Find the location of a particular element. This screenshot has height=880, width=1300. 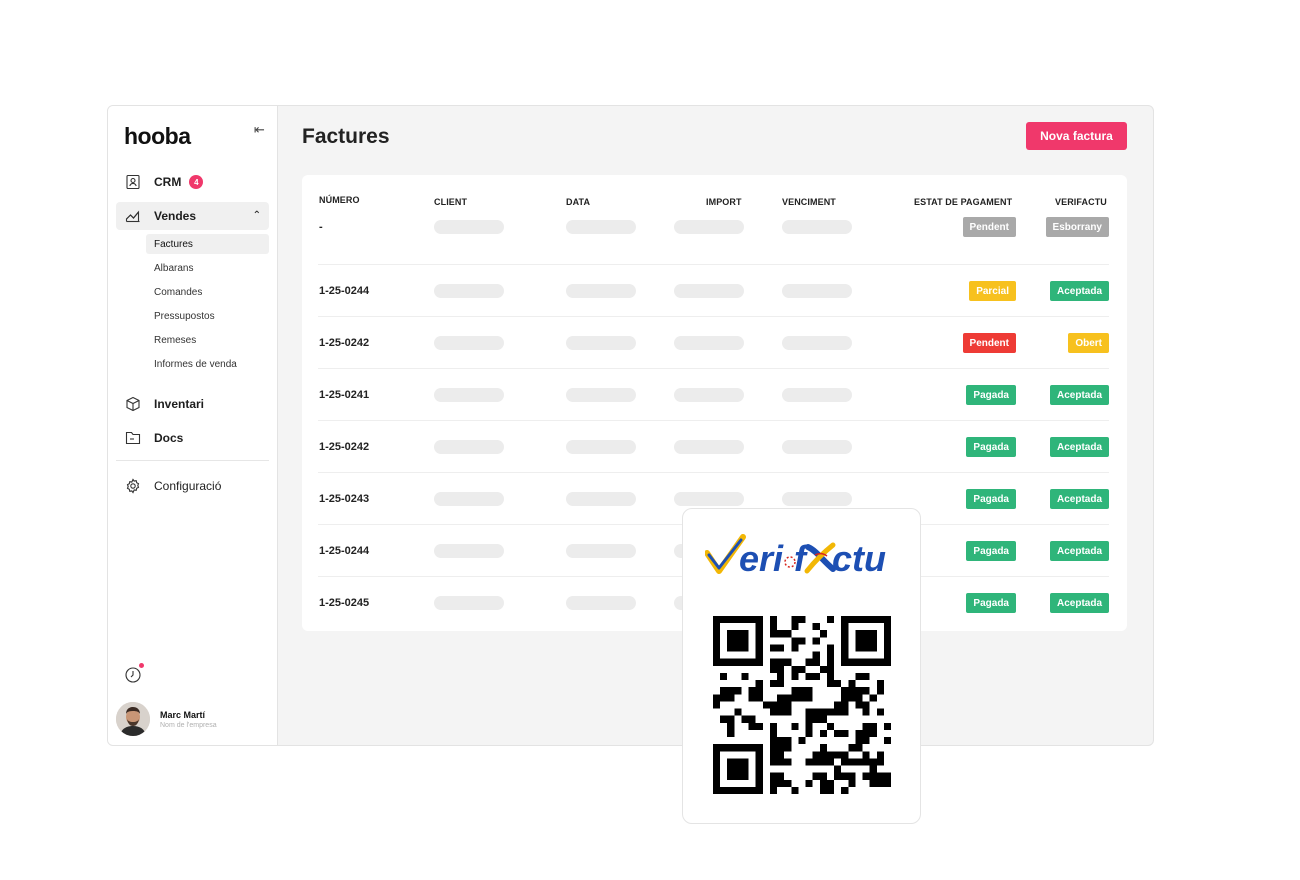

sidebar-divider is located at coordinates (192, 460).